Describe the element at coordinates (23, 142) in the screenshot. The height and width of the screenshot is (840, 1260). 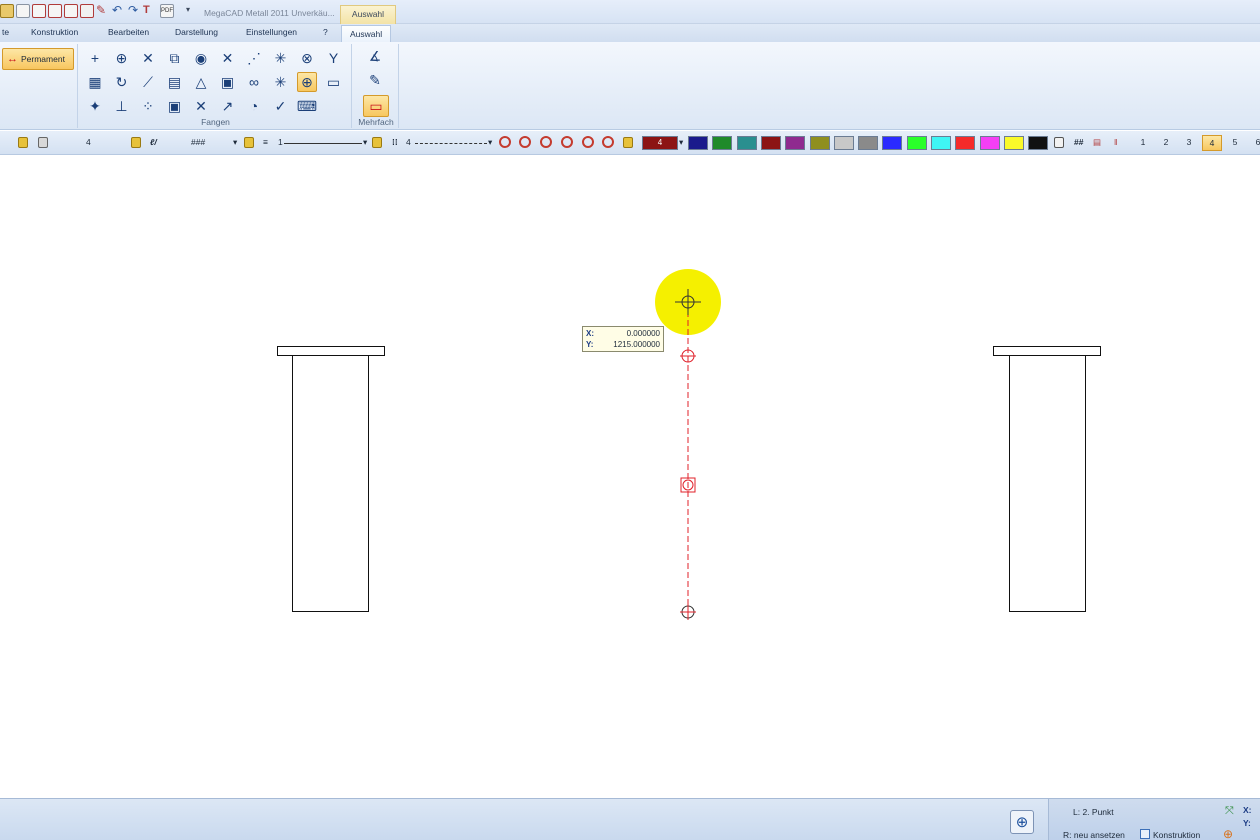
I see `lock-icon` at that location.